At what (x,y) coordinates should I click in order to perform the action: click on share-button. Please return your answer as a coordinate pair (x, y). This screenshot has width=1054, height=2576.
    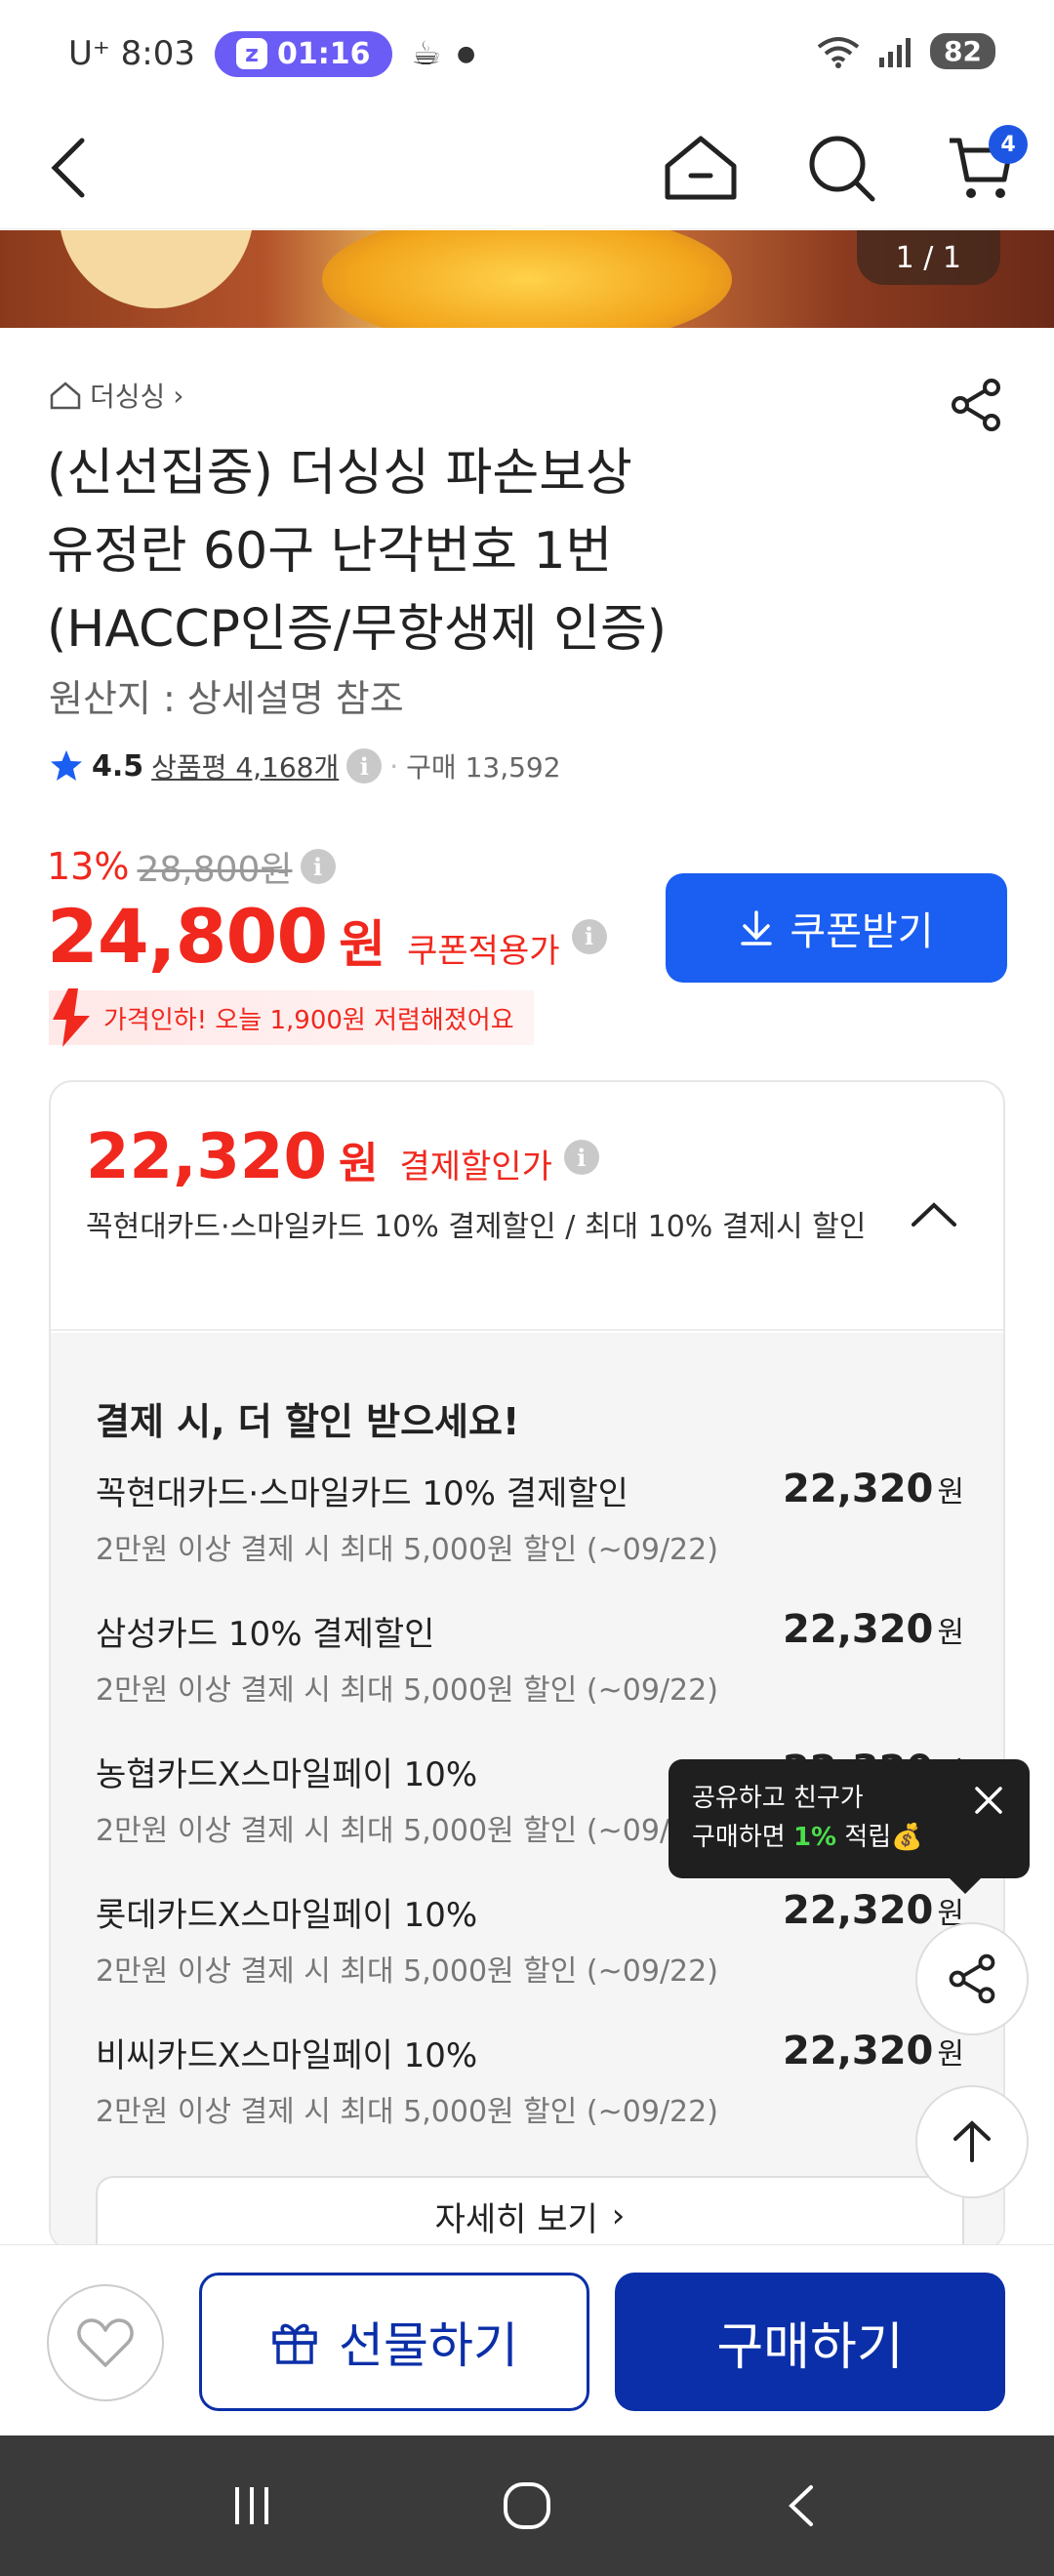
    Looking at the image, I should click on (976, 405).